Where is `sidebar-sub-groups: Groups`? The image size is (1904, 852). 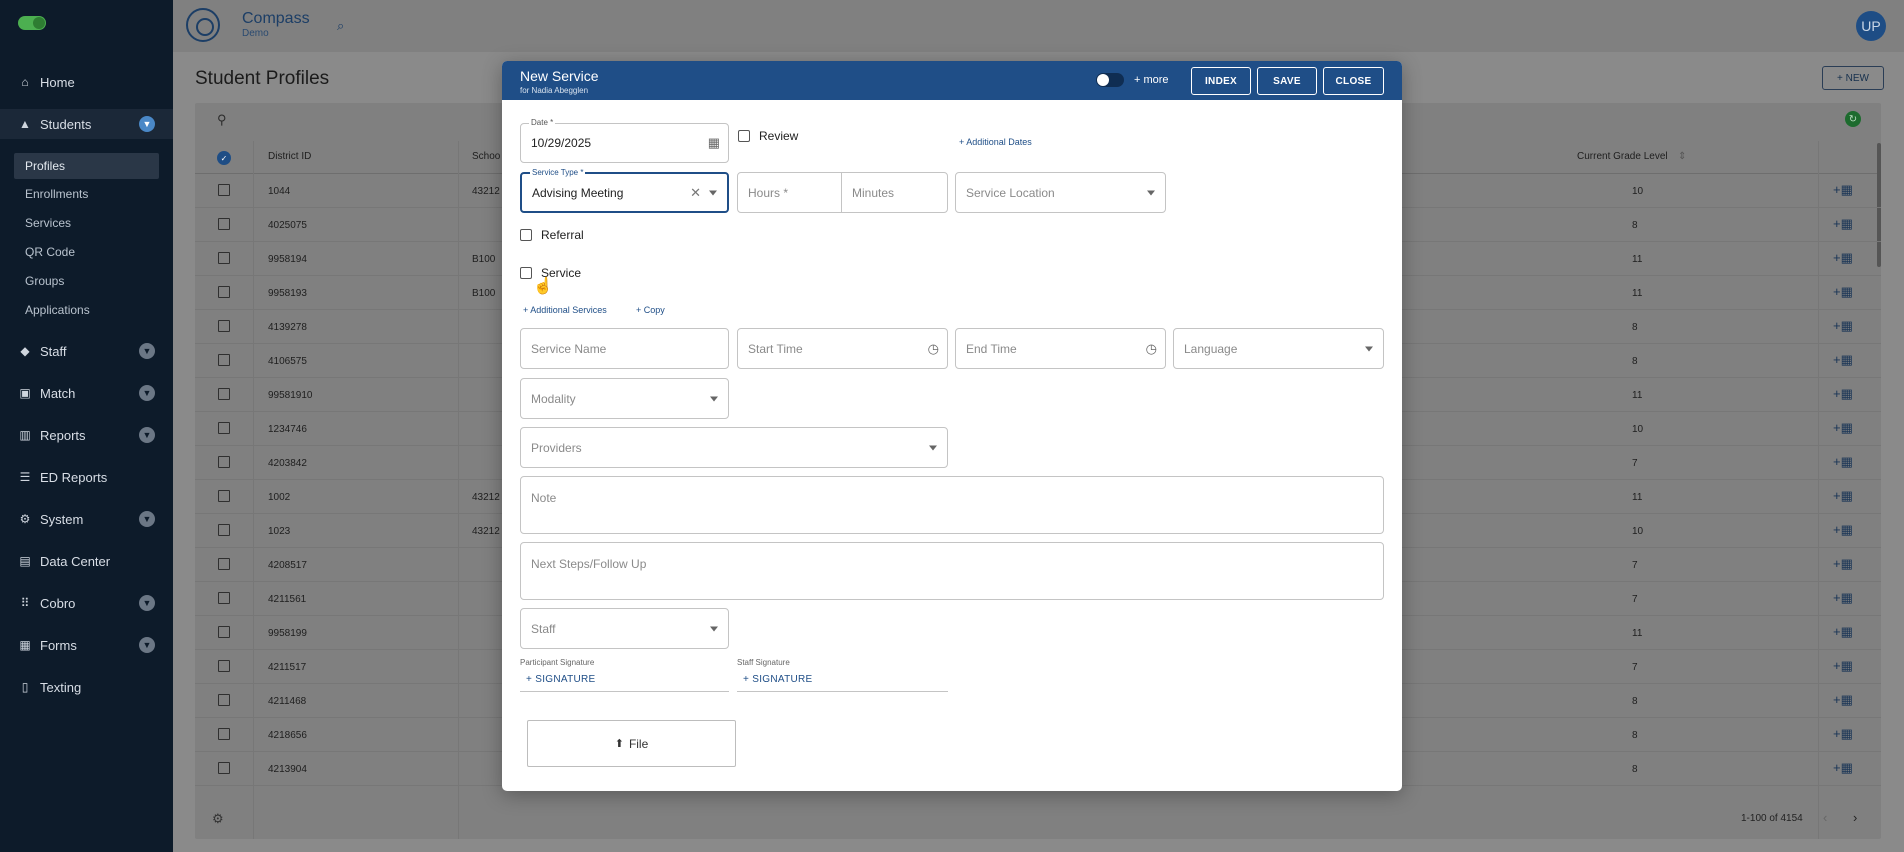
sidebar-sub-groups: Groups is located at coordinates (86, 281).